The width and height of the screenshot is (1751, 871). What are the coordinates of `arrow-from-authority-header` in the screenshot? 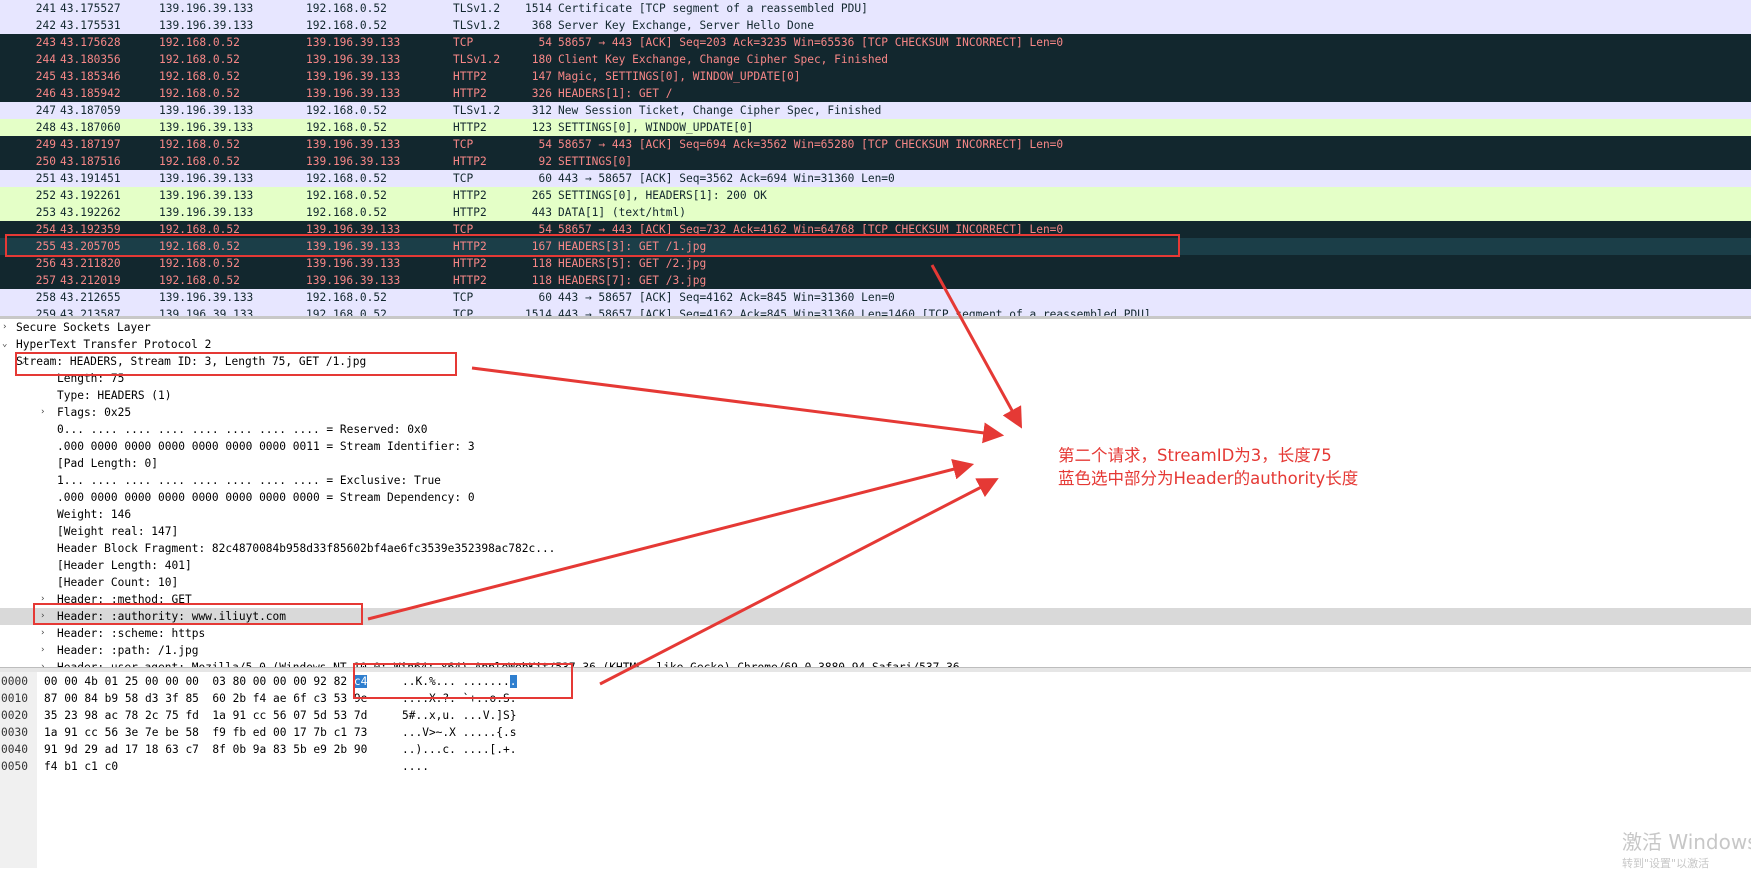 It's located at (671, 539).